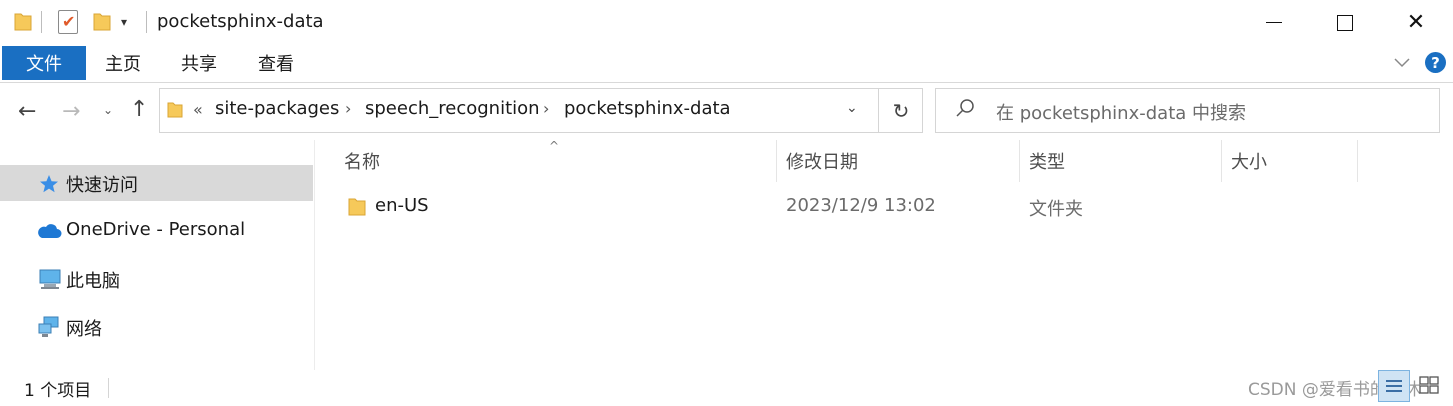 This screenshot has width=1453, height=406. Describe the element at coordinates (50, 184) in the screenshot. I see `star-icon` at that location.